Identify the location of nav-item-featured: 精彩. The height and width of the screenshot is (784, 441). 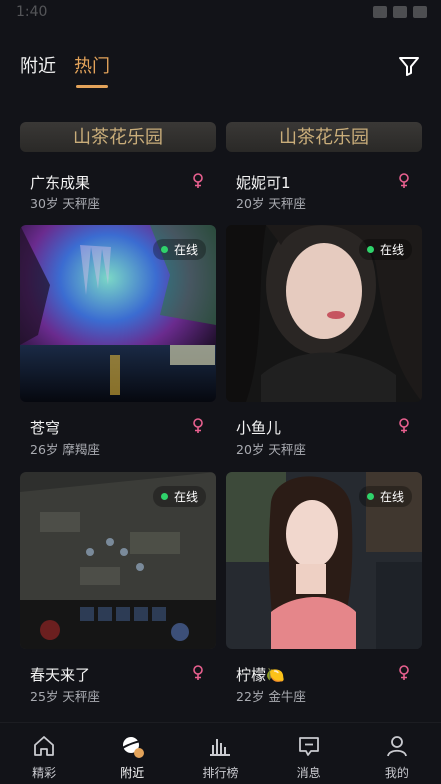
(44, 753).